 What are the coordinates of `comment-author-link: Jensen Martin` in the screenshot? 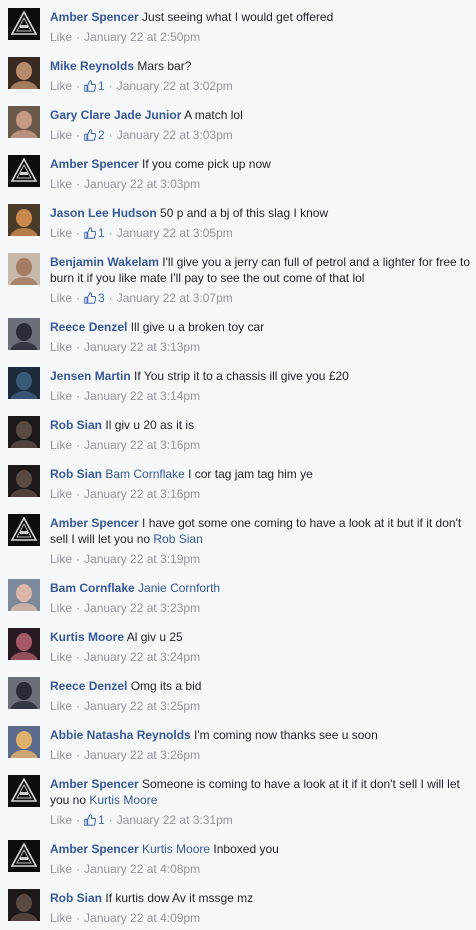 It's located at (90, 376).